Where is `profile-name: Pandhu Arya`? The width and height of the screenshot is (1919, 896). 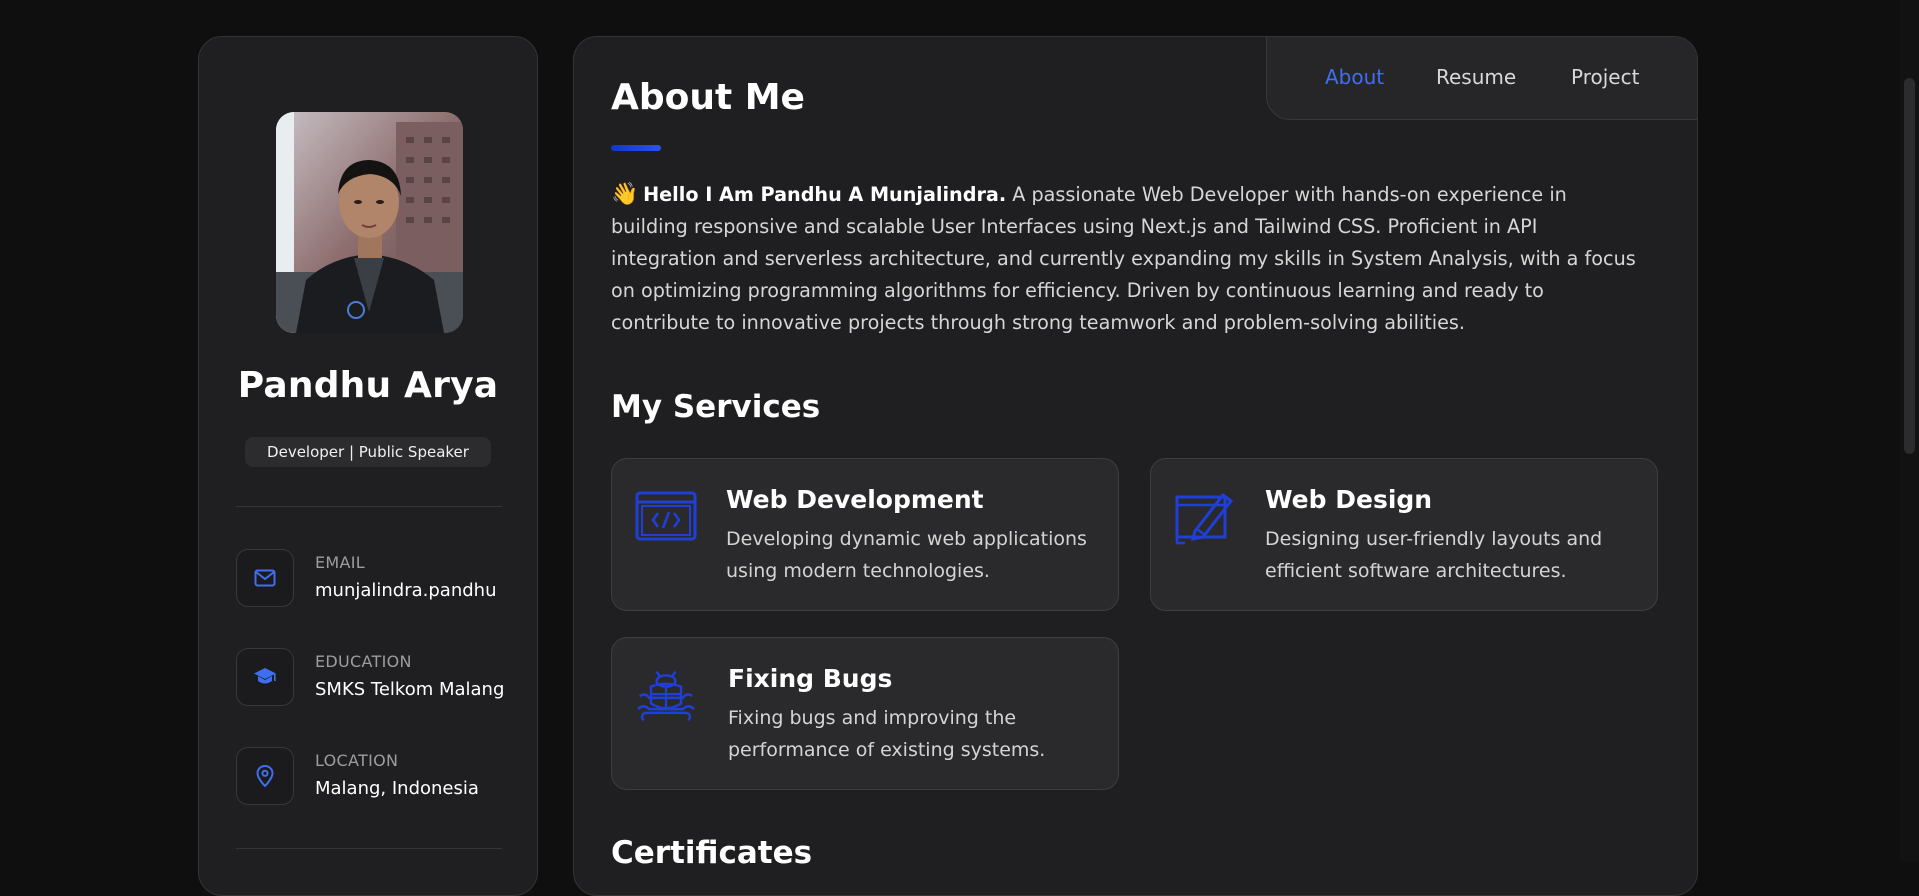 profile-name: Pandhu Arya is located at coordinates (368, 385).